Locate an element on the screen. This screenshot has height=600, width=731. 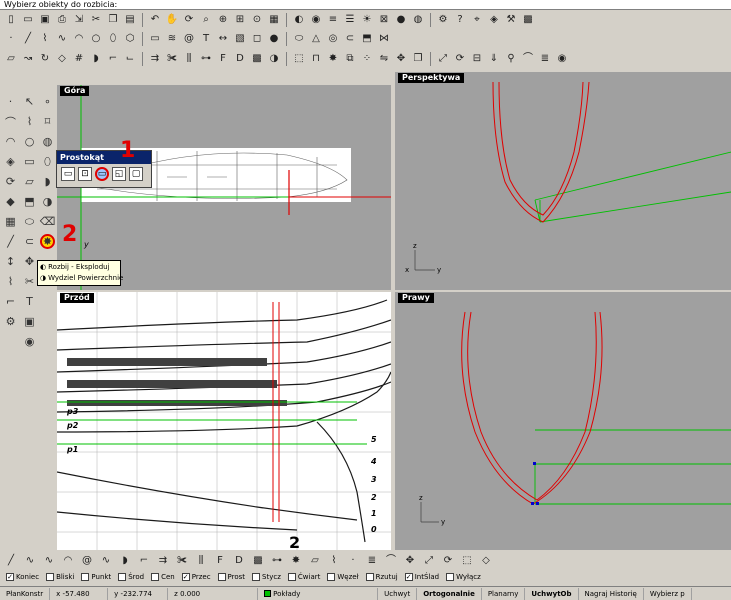
snap-icon: ⌖ is located at coordinates (477, 20).